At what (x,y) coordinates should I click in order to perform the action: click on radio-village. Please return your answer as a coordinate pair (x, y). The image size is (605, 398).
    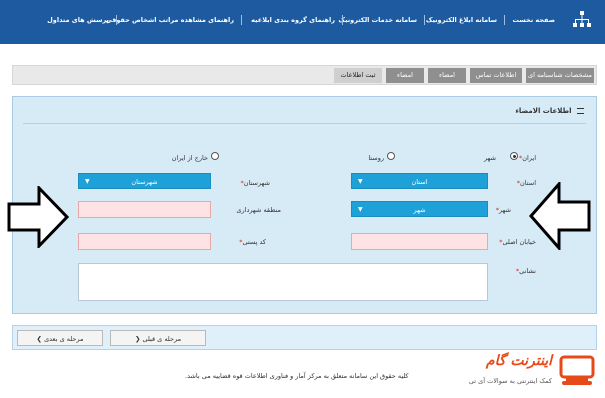
    Looking at the image, I should click on (391, 156).